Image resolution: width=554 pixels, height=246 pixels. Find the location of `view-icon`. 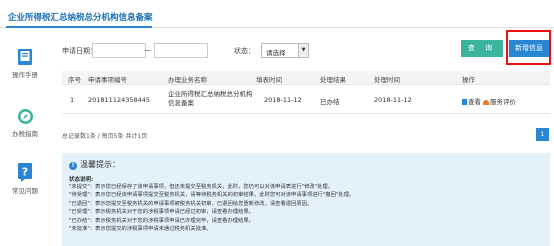

view-icon is located at coordinates (464, 102).